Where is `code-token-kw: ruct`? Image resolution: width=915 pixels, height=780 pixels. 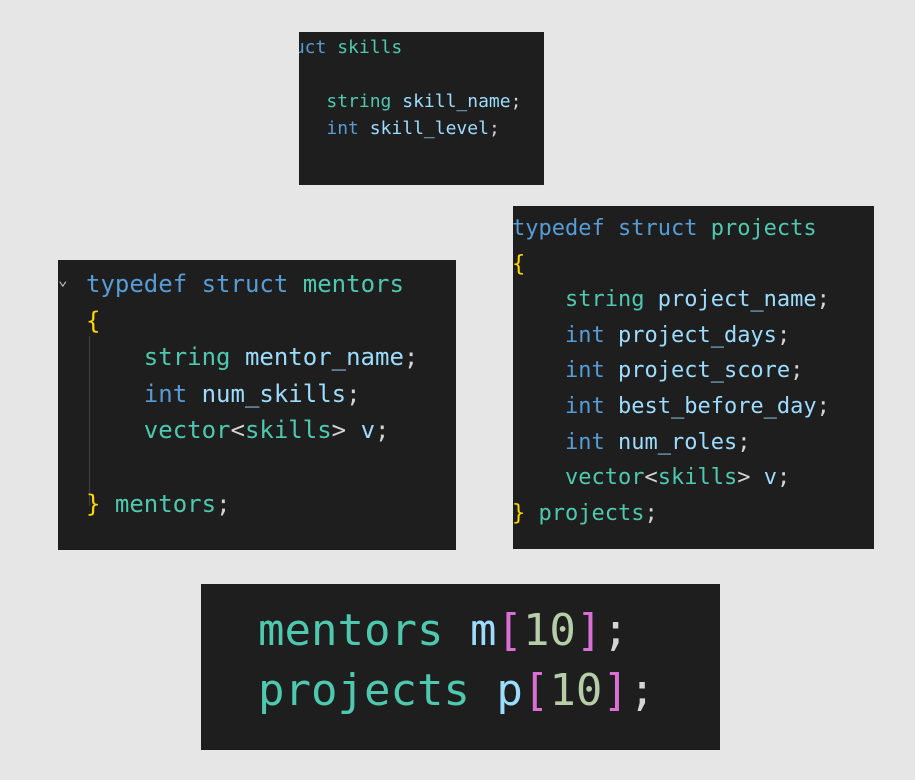
code-token-kw: ruct is located at coordinates (313, 47).